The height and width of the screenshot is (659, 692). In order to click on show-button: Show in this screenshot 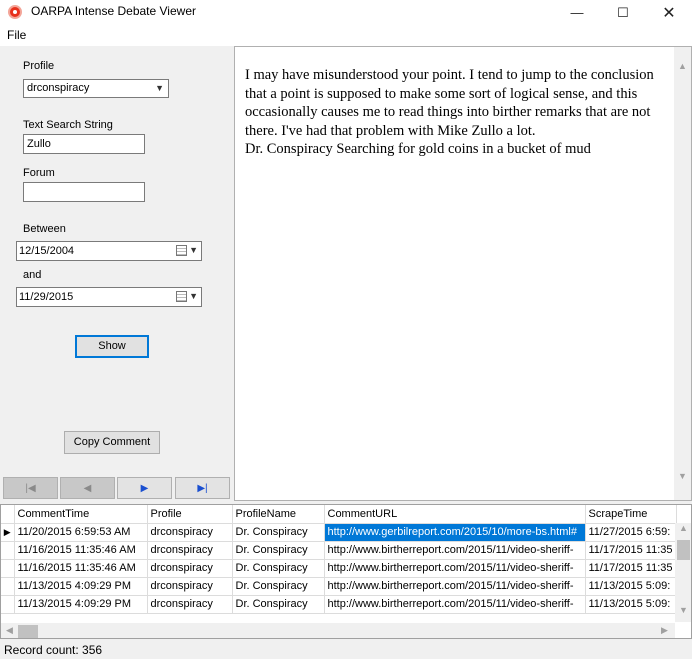, I will do `click(112, 346)`.